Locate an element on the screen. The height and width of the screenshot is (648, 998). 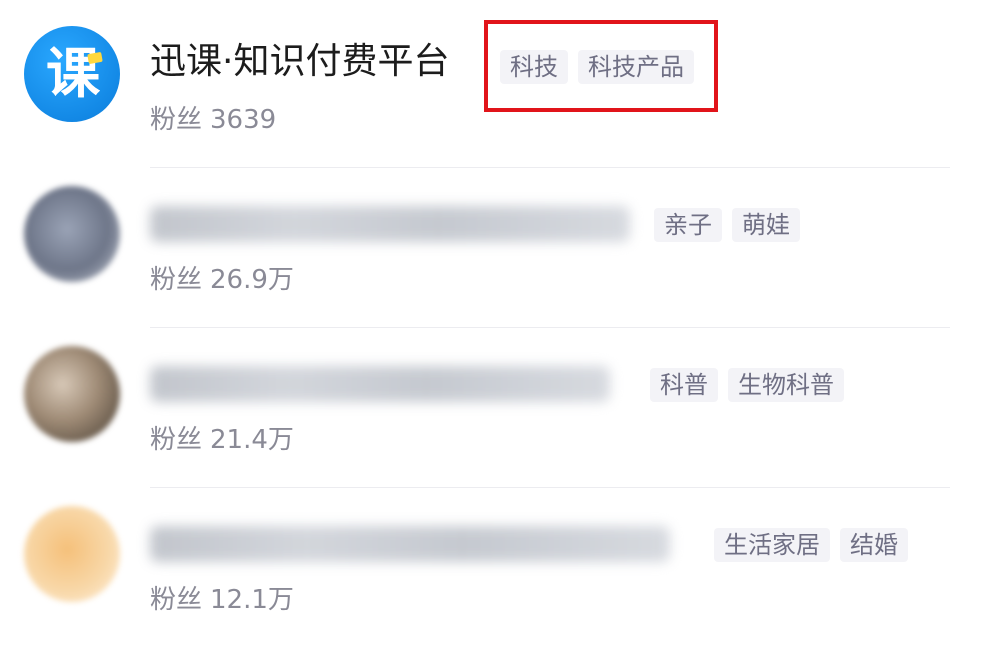
fans-count: 粉丝 21.4万 is located at coordinates (222, 440).